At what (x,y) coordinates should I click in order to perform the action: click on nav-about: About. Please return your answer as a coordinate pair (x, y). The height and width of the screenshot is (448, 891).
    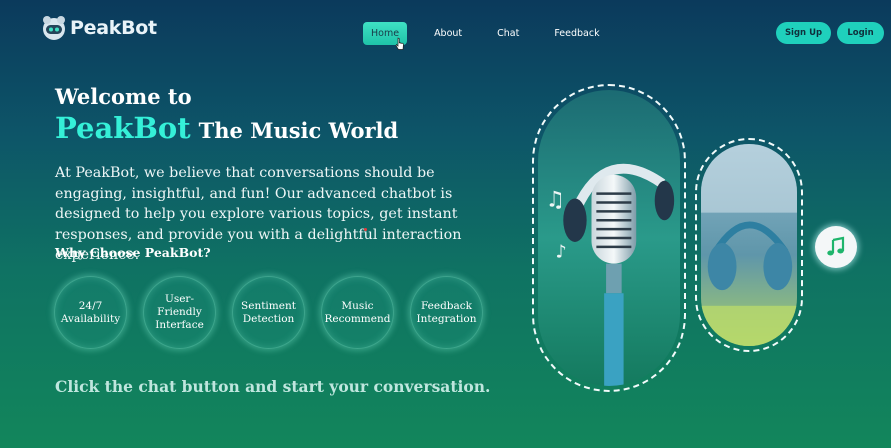
    Looking at the image, I should click on (448, 33).